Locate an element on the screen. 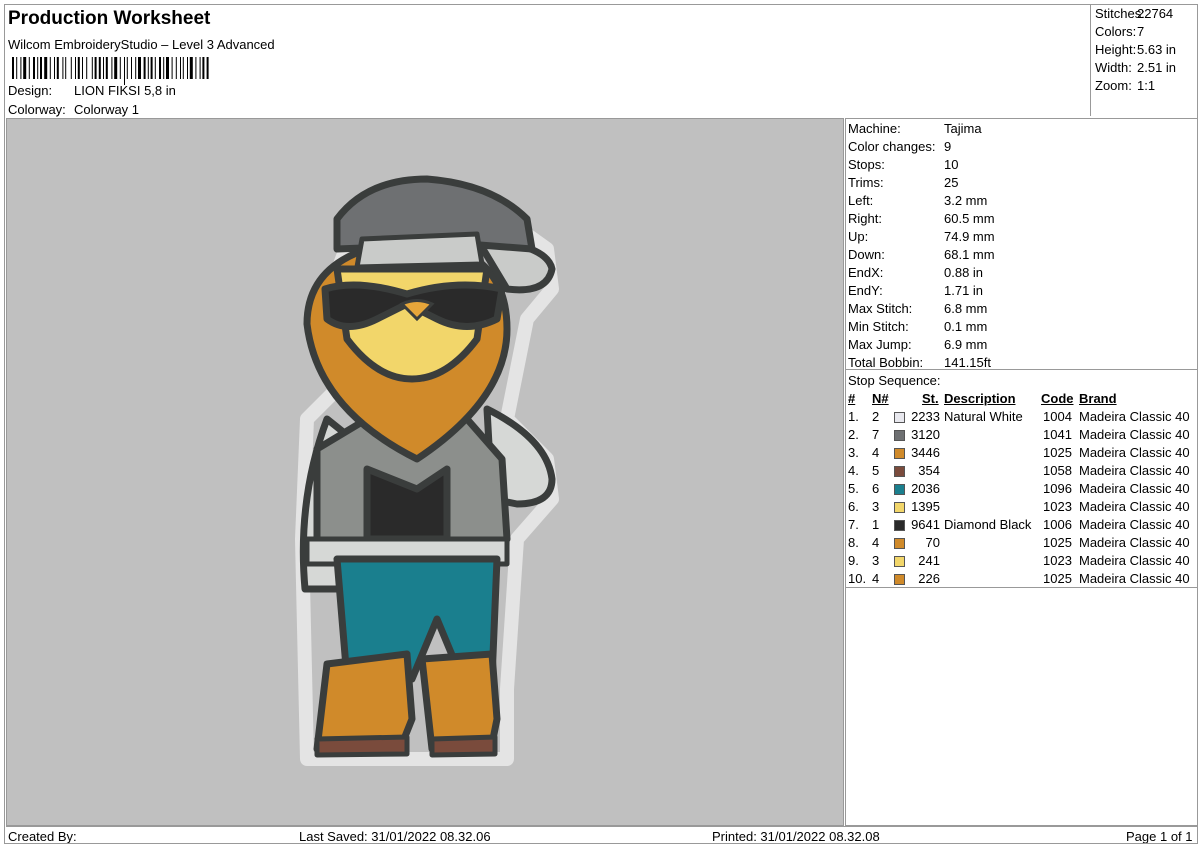 This screenshot has width=1200, height=848. info-total-bobbin: Total Bobbin: 141.15ft is located at coordinates (919, 362).